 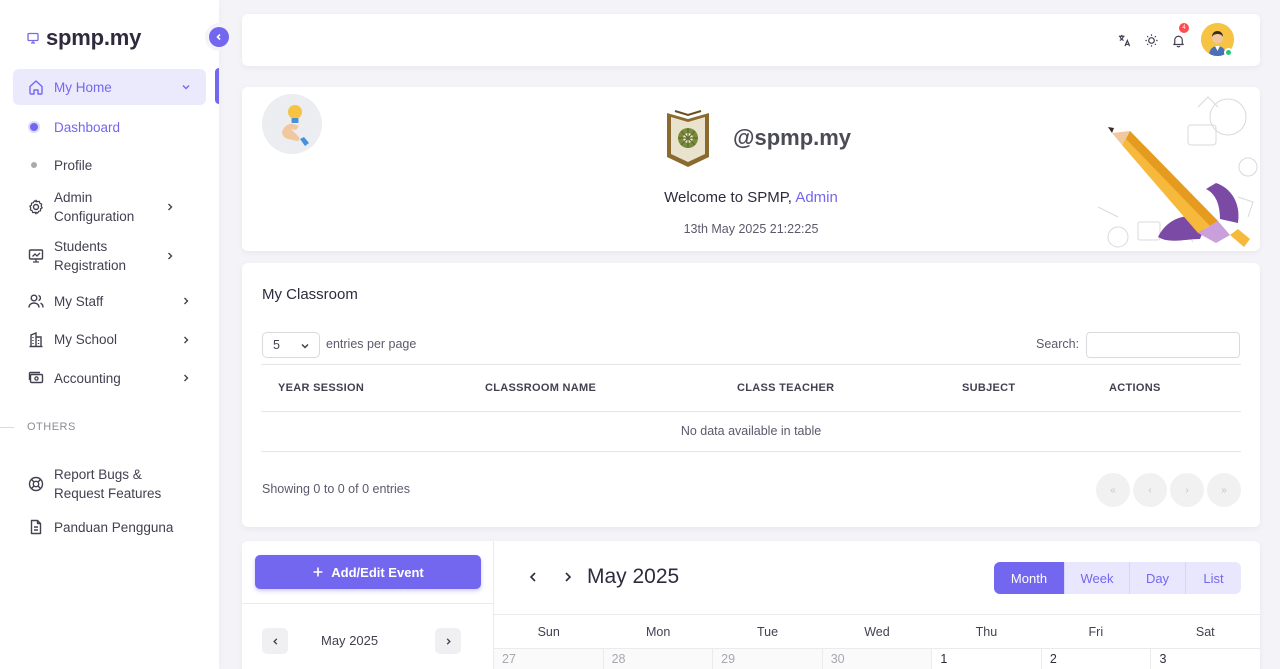 What do you see at coordinates (1205, 632) in the screenshot?
I see `weekday-label: Sat` at bounding box center [1205, 632].